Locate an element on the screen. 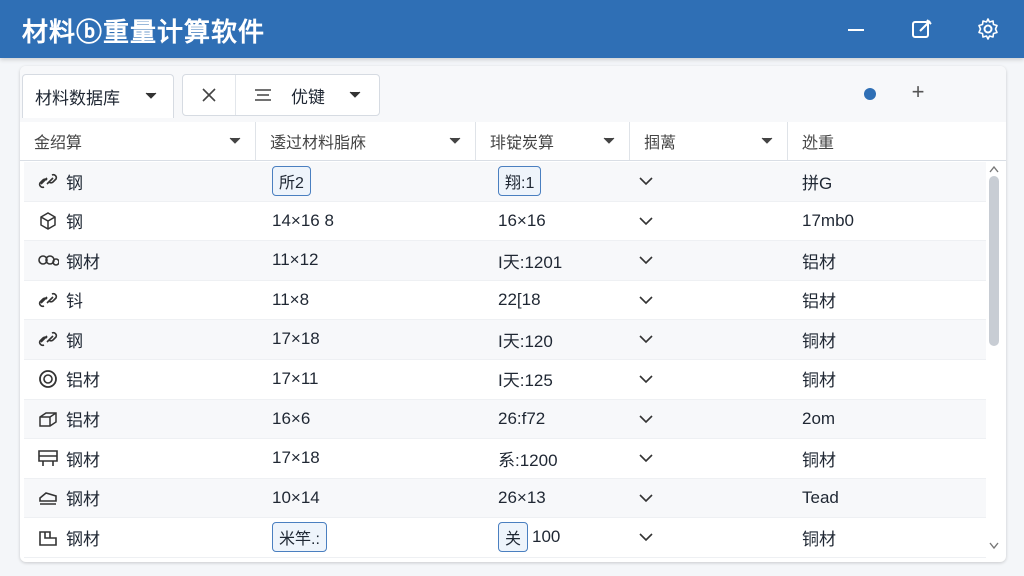 The image size is (1024, 576). result-cell: Tead is located at coordinates (820, 498).